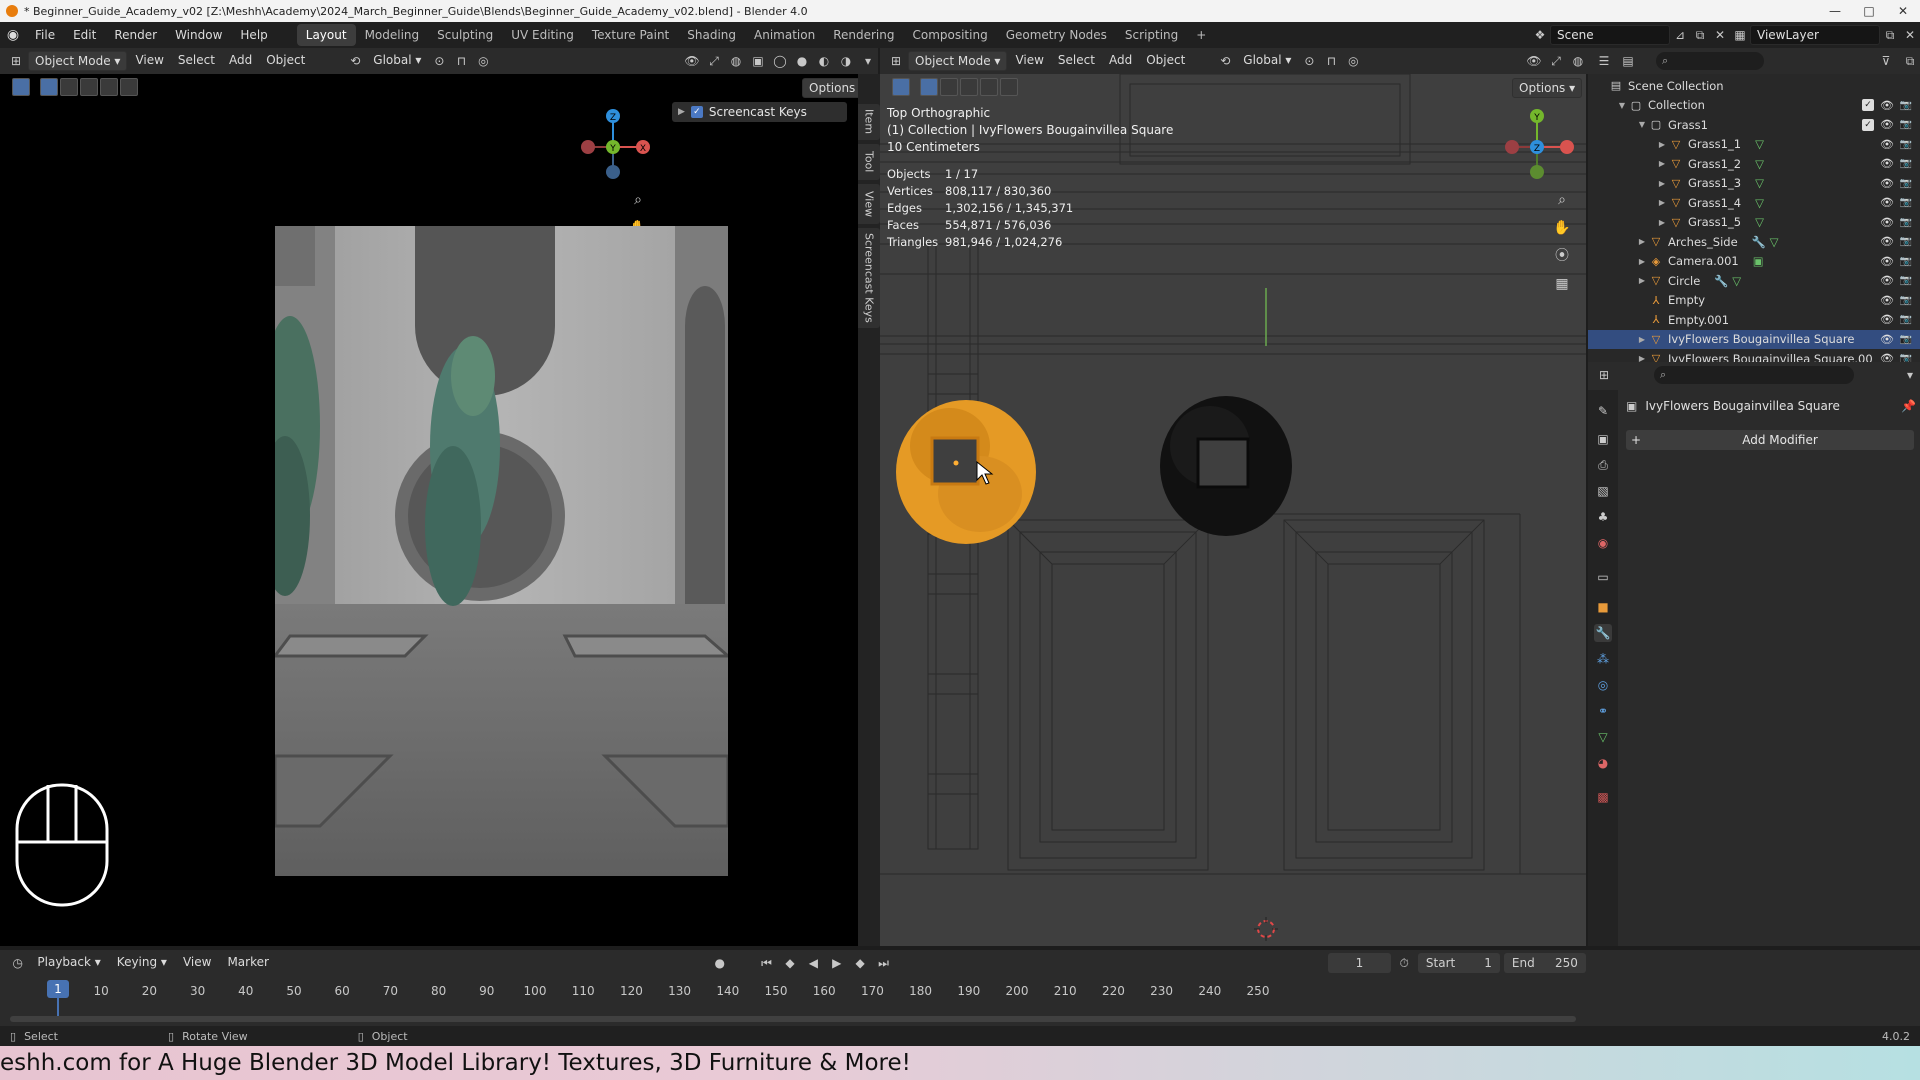  What do you see at coordinates (1076, 61) in the screenshot?
I see `right-menu-select: Select` at bounding box center [1076, 61].